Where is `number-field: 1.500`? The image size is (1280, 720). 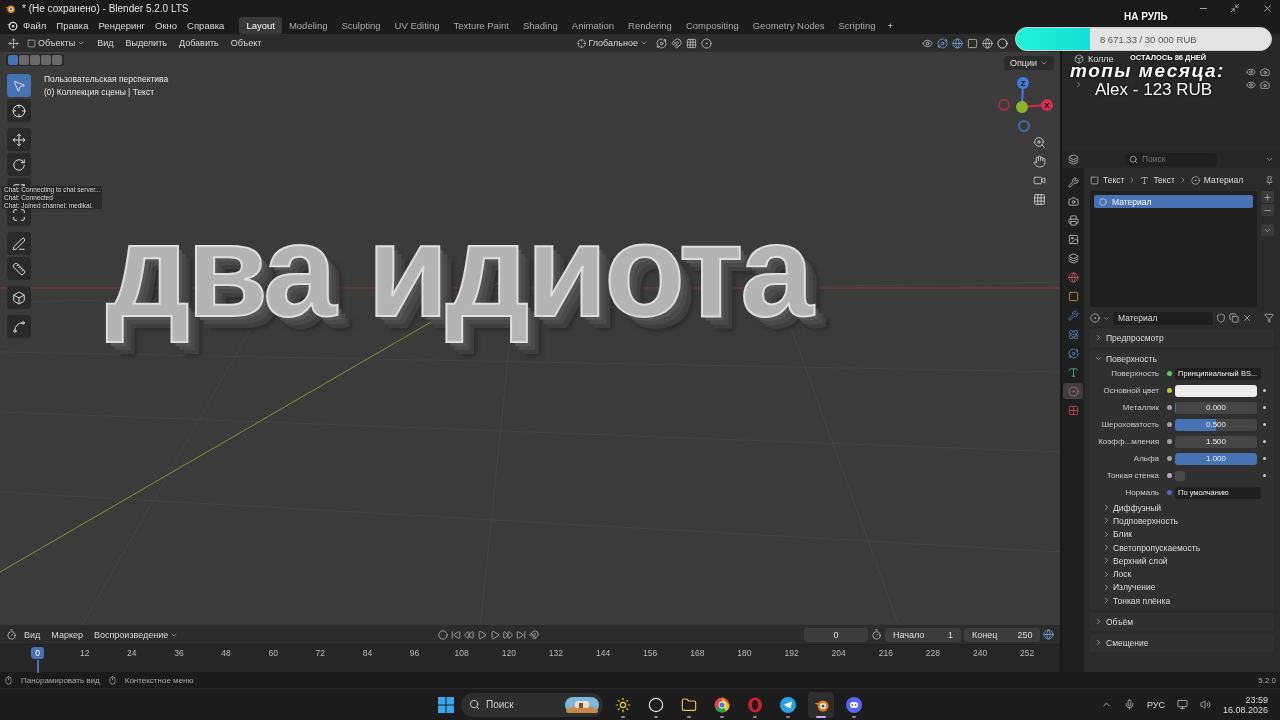 number-field: 1.500 is located at coordinates (1216, 441).